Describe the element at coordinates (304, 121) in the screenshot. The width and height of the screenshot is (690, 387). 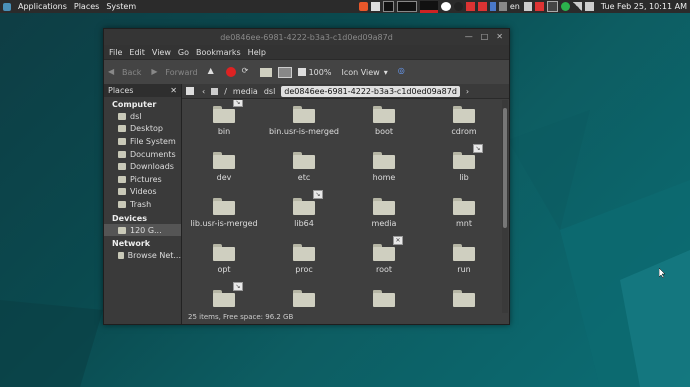
I see `file-item: bin.usr-is-merged` at that location.